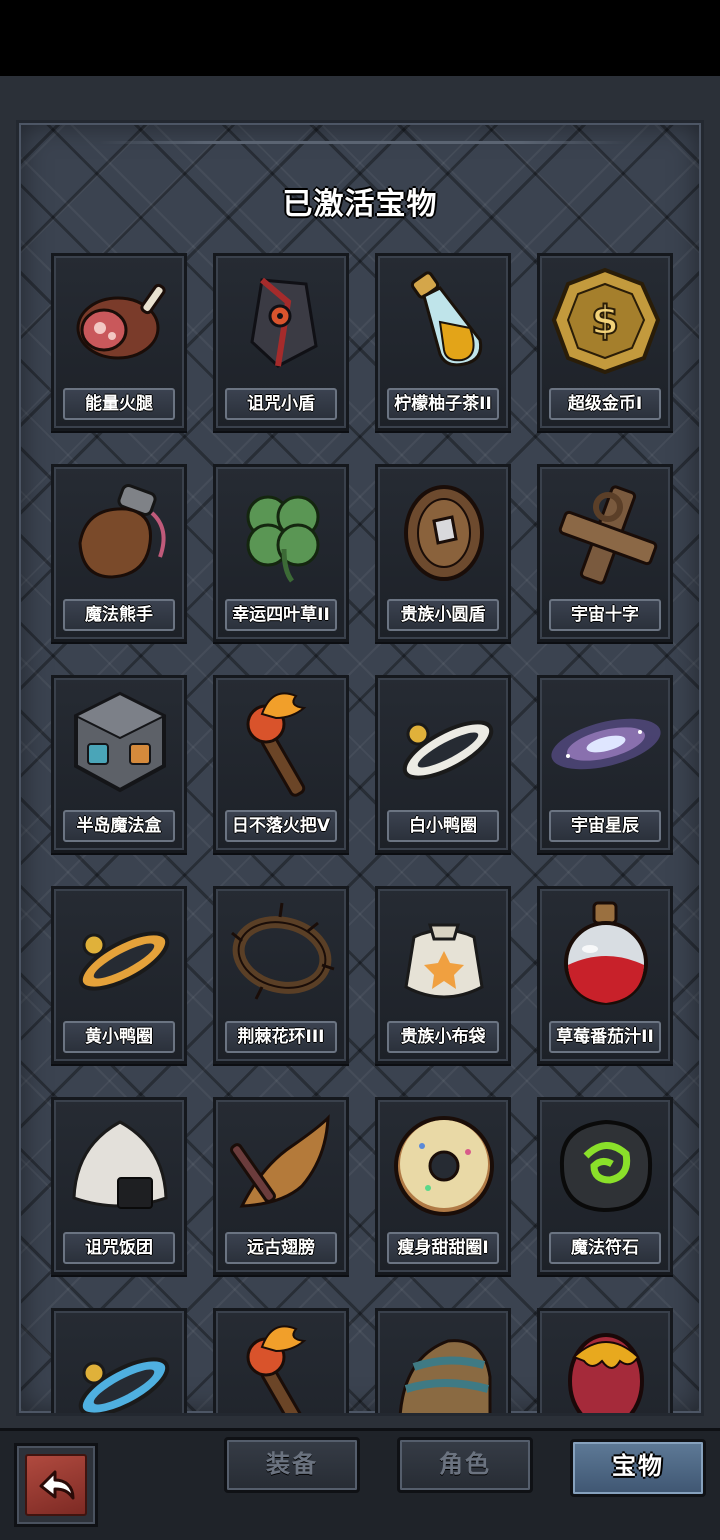 The height and width of the screenshot is (1540, 720). Describe the element at coordinates (605, 1037) in the screenshot. I see `treasure-name: 草莓番茄汁II` at that location.